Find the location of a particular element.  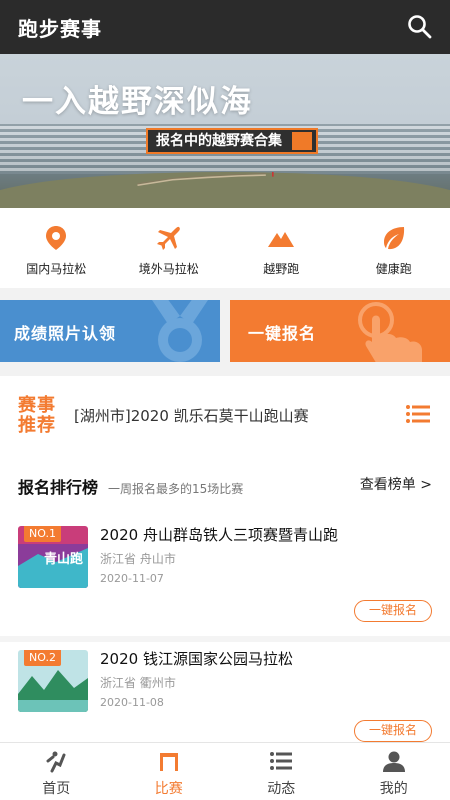

race-location: 浙江省 衢州市 is located at coordinates (138, 683).